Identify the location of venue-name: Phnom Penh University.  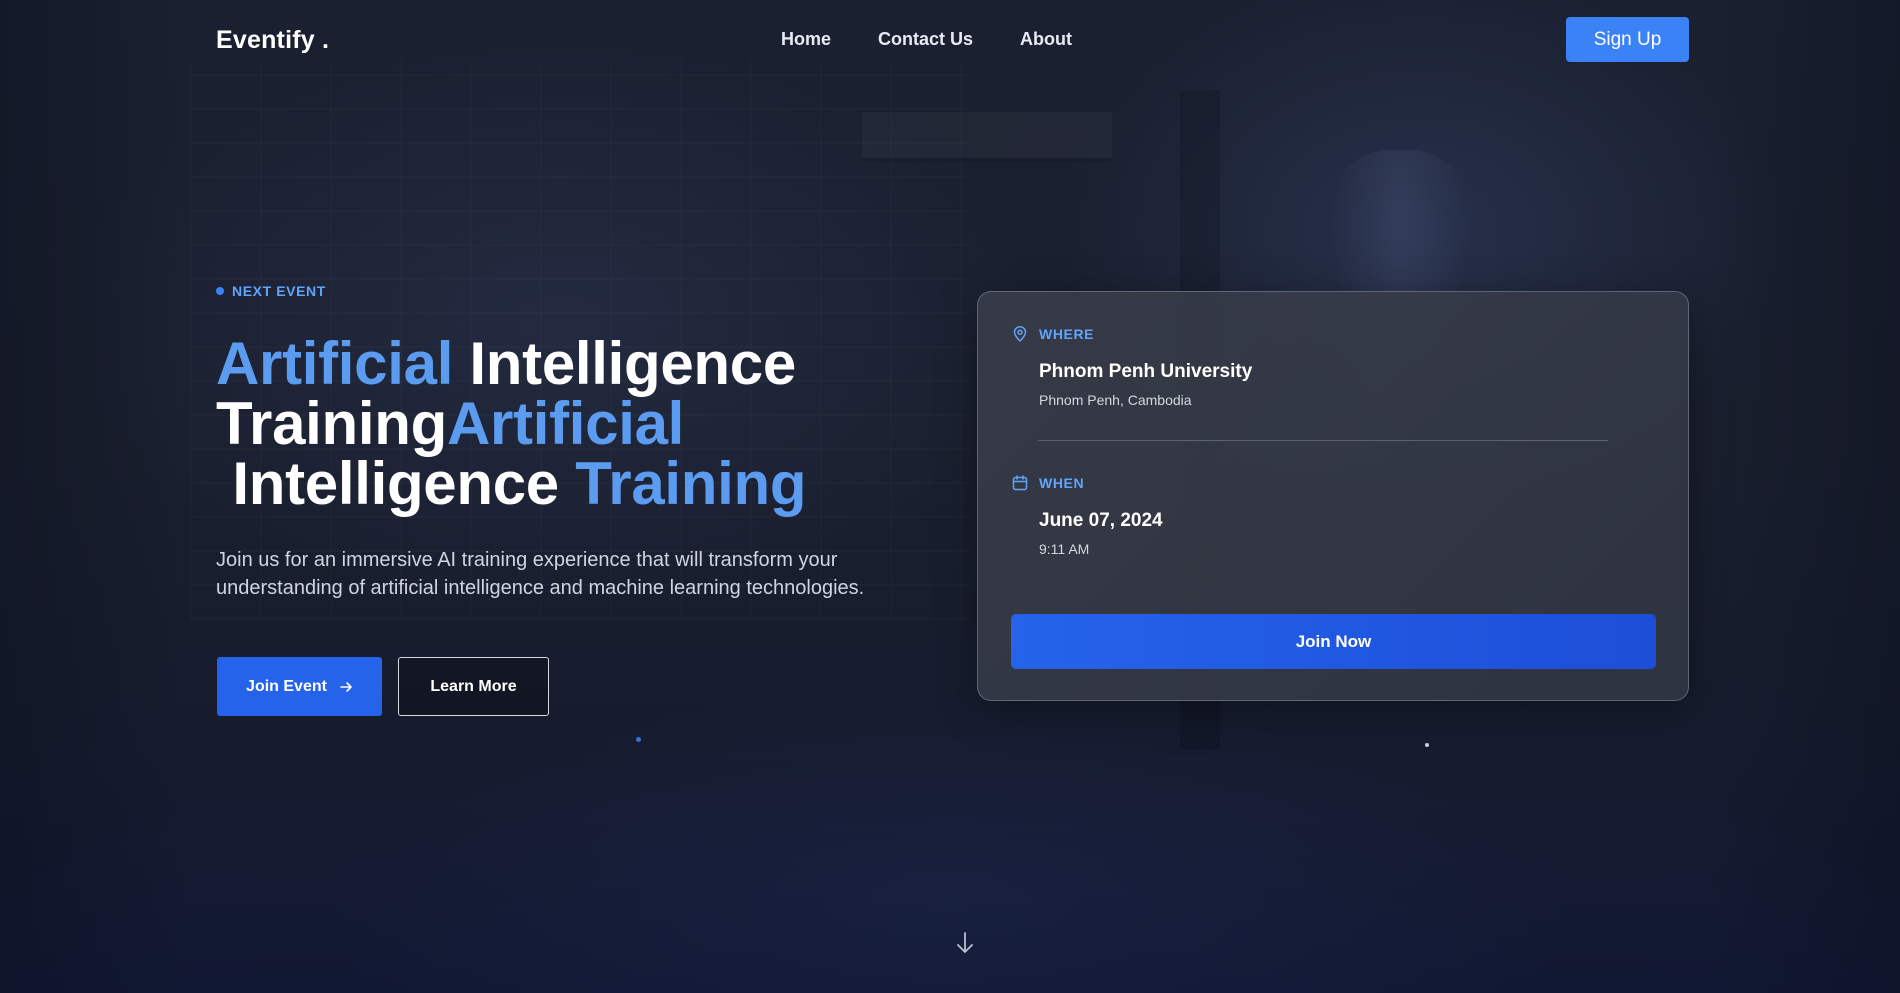
(1146, 371).